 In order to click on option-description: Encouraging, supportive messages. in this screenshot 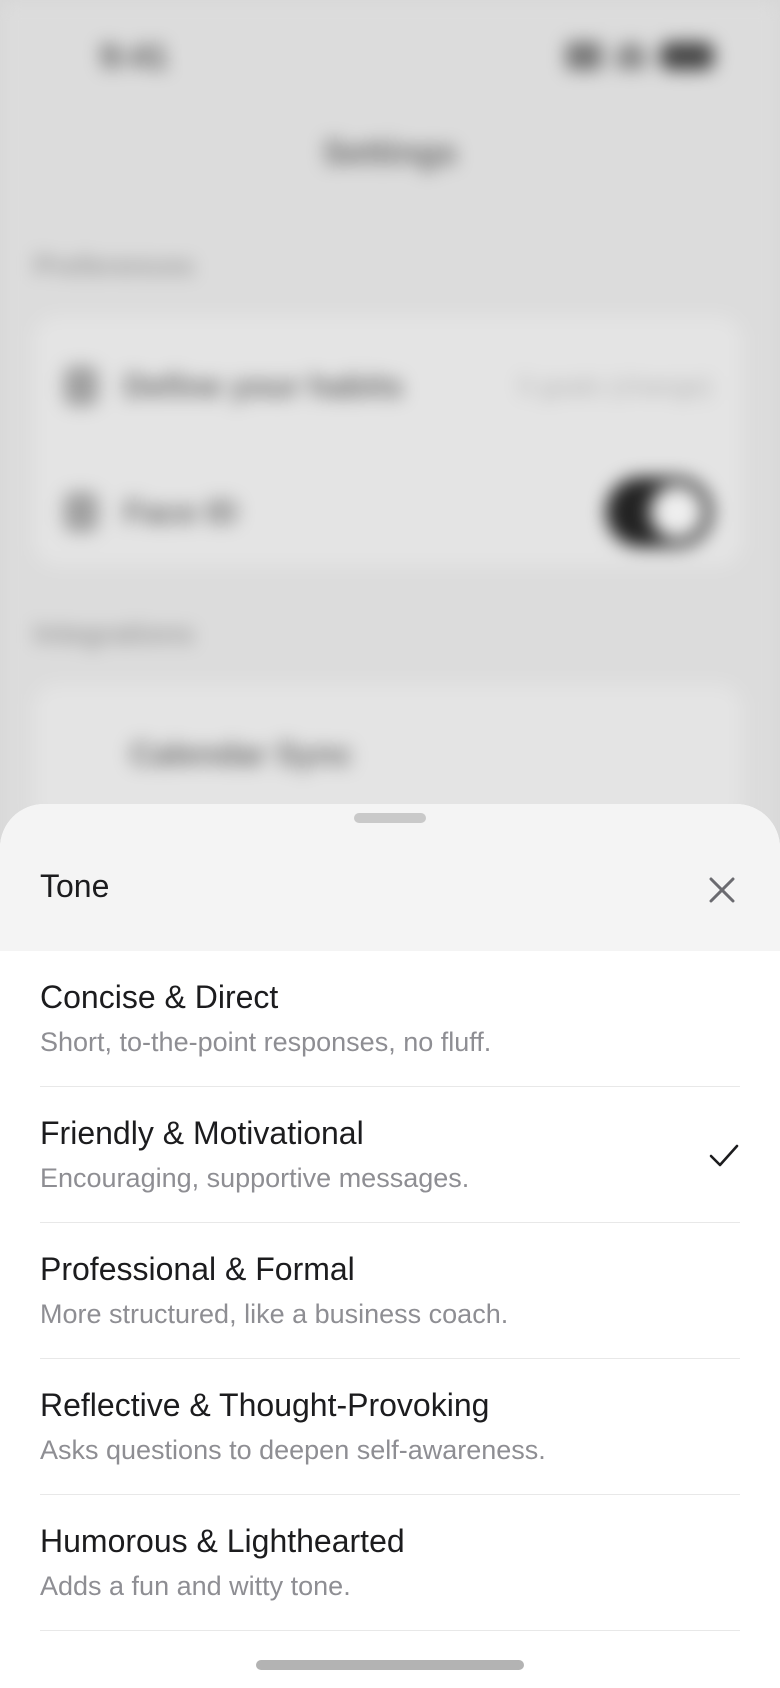, I will do `click(255, 1178)`.